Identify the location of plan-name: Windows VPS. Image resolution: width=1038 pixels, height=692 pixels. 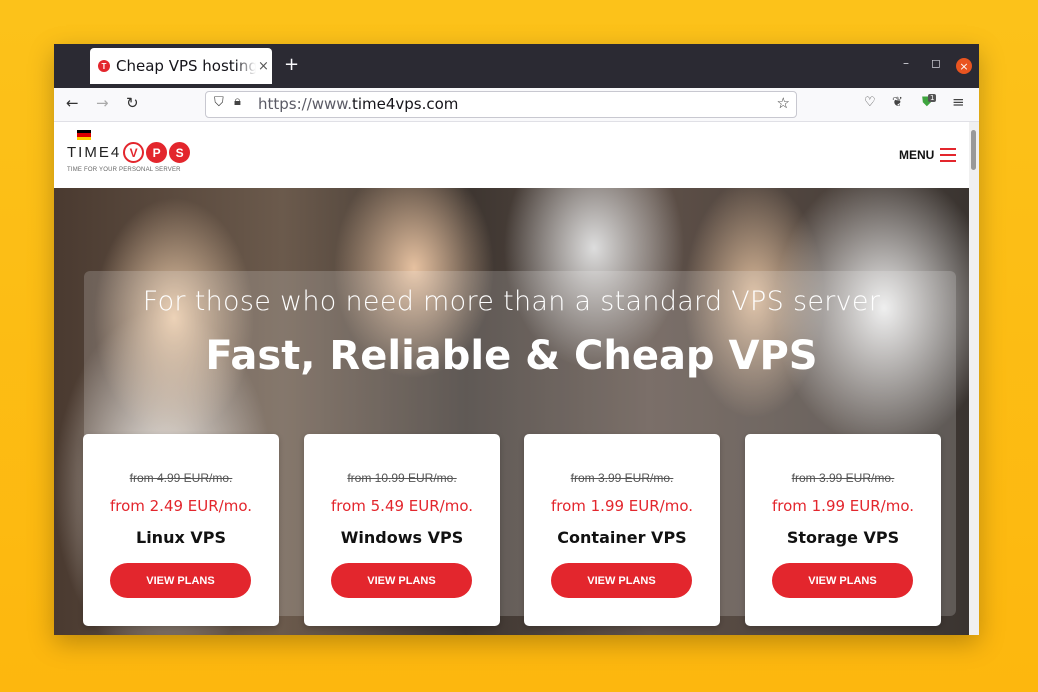
(402, 537).